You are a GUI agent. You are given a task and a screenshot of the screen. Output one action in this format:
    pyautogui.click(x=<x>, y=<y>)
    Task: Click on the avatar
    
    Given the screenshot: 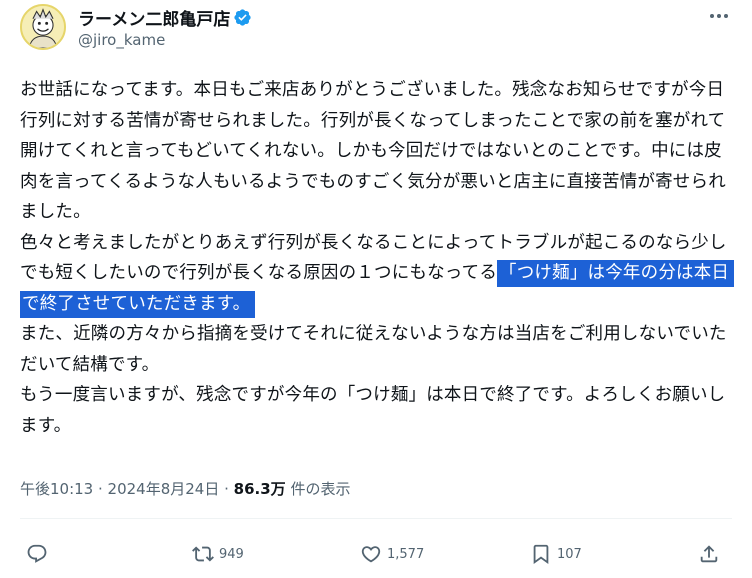 What is the action you would take?
    pyautogui.click(x=43, y=27)
    